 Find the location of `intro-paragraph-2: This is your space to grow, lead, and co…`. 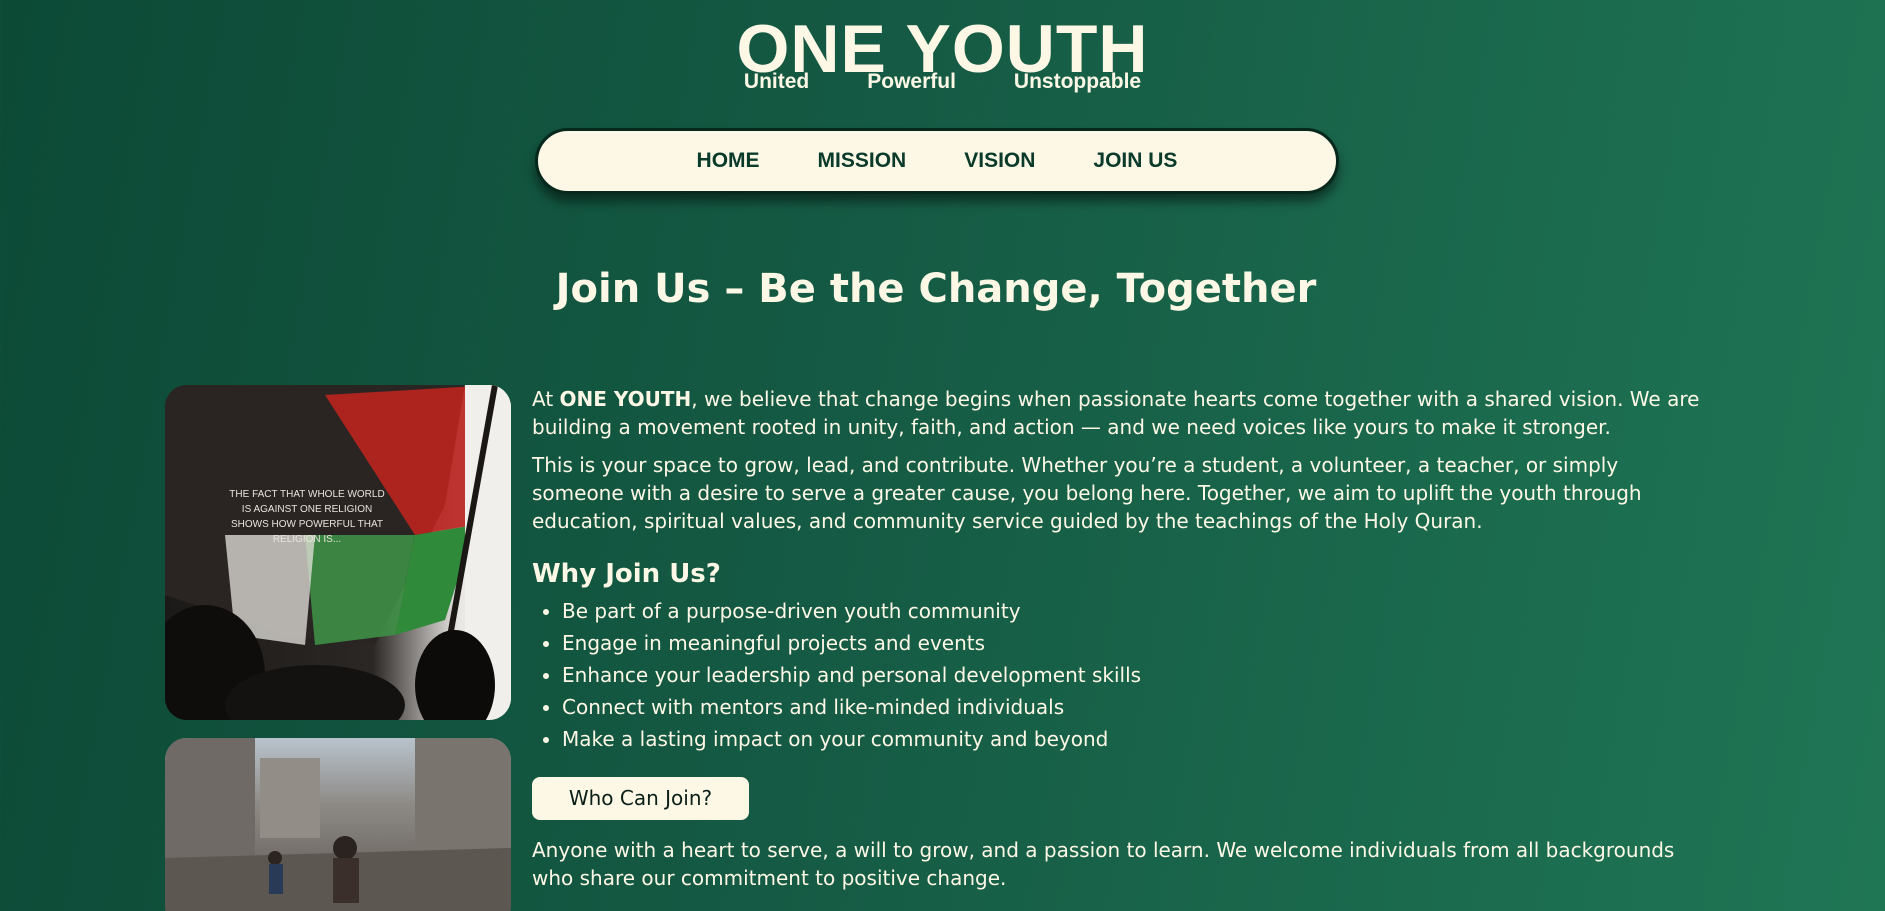

intro-paragraph-2: This is your space to grow, lead, and co… is located at coordinates (1087, 493).